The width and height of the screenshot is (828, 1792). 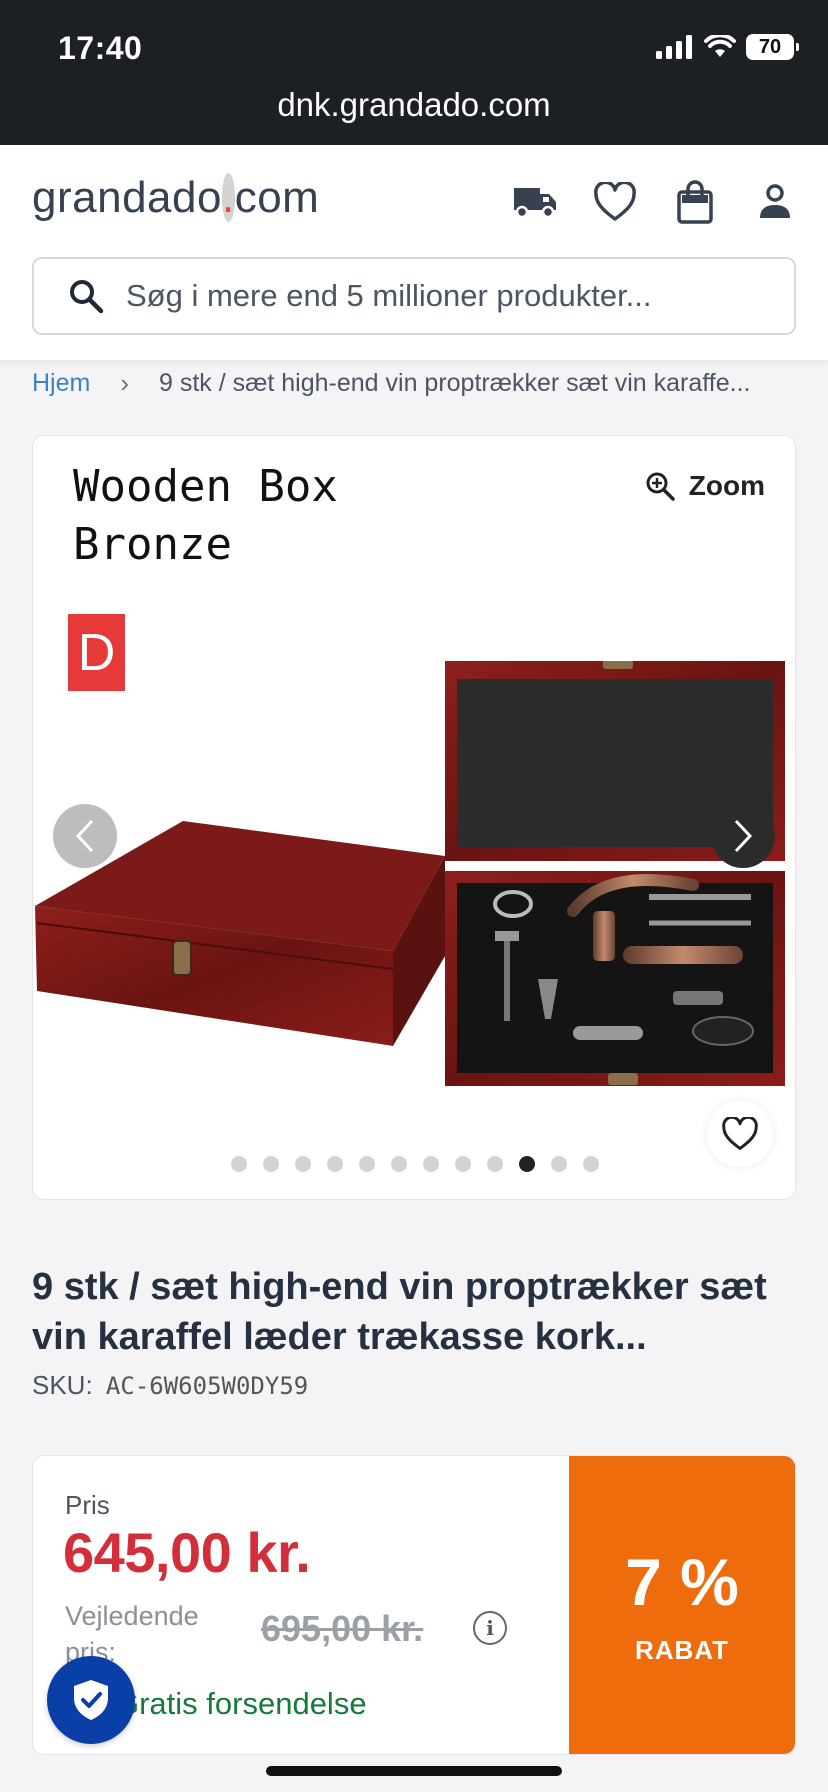 What do you see at coordinates (414, 1771) in the screenshot?
I see `home-indicator` at bounding box center [414, 1771].